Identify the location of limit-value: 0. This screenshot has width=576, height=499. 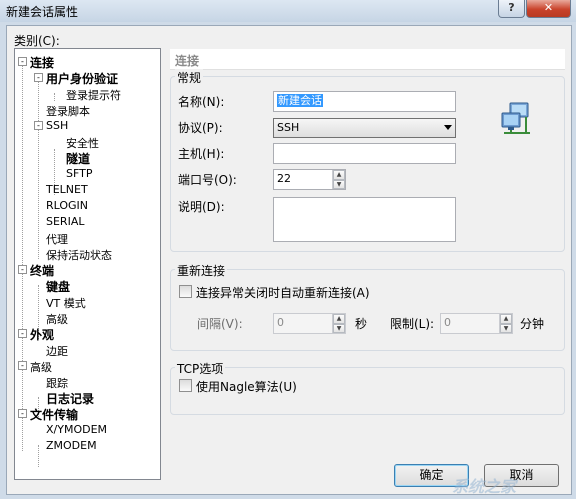
(447, 322).